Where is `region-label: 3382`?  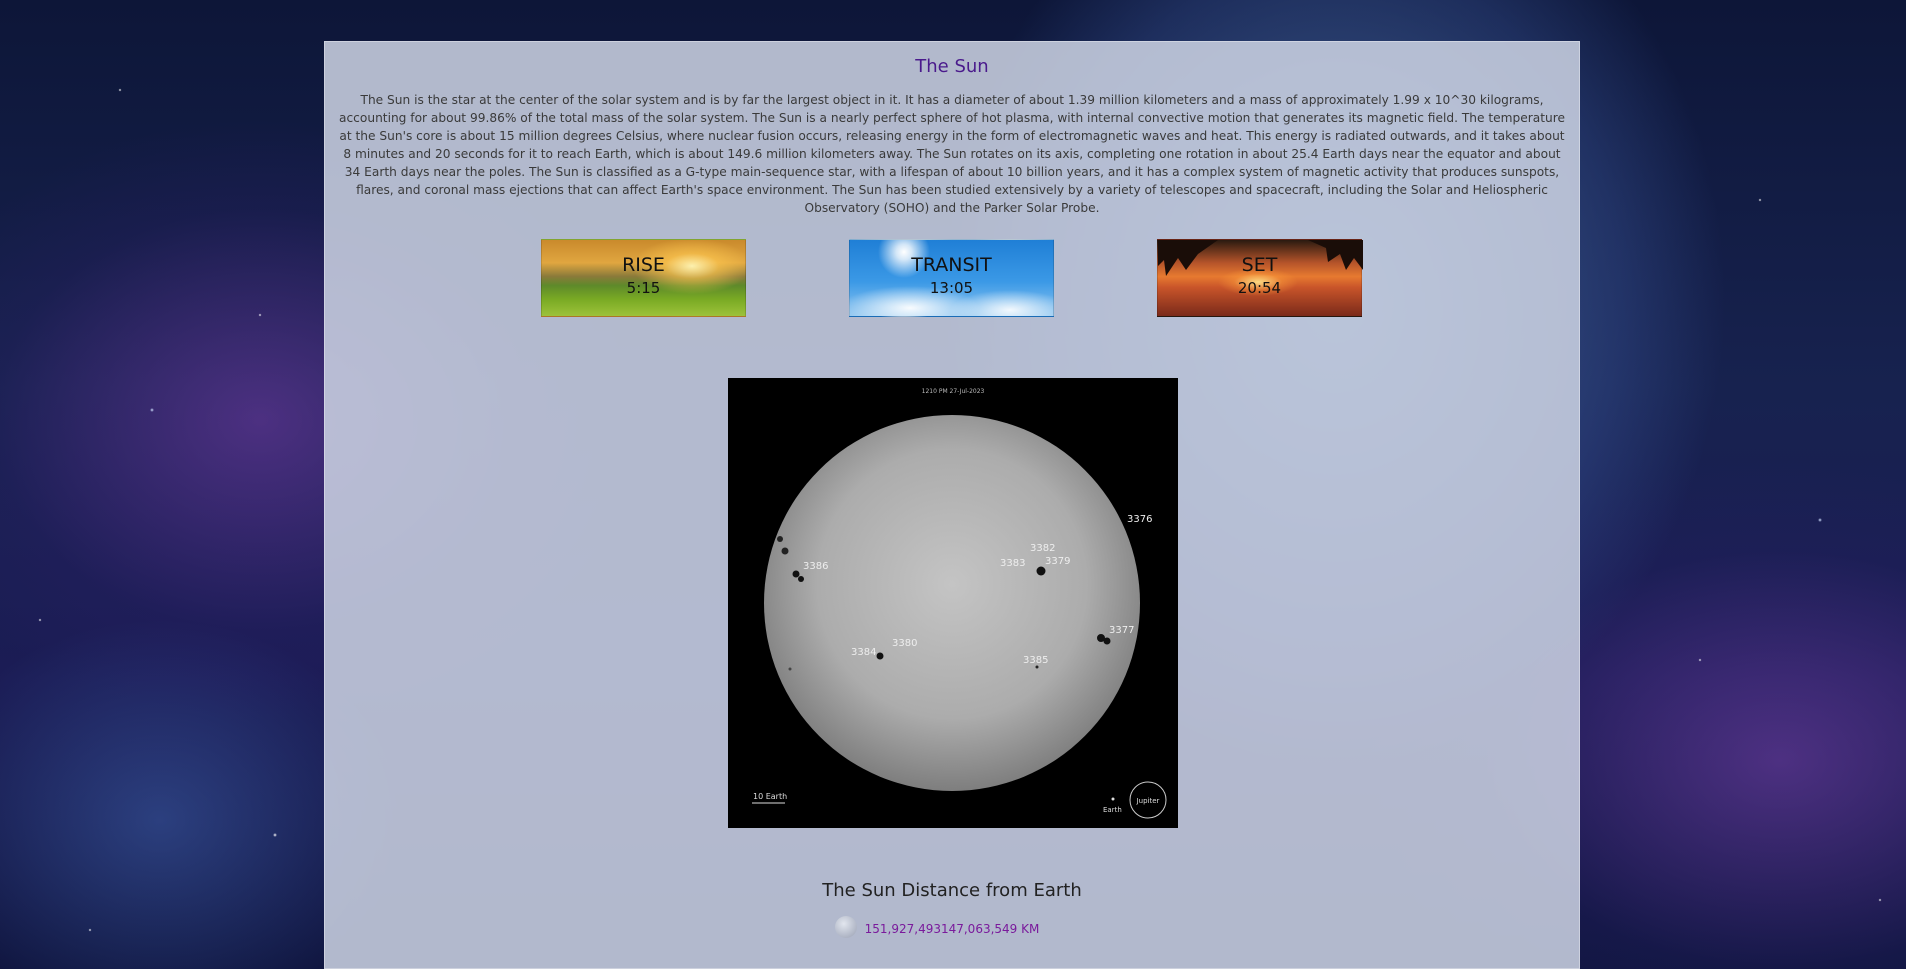
region-label: 3382 is located at coordinates (1042, 548).